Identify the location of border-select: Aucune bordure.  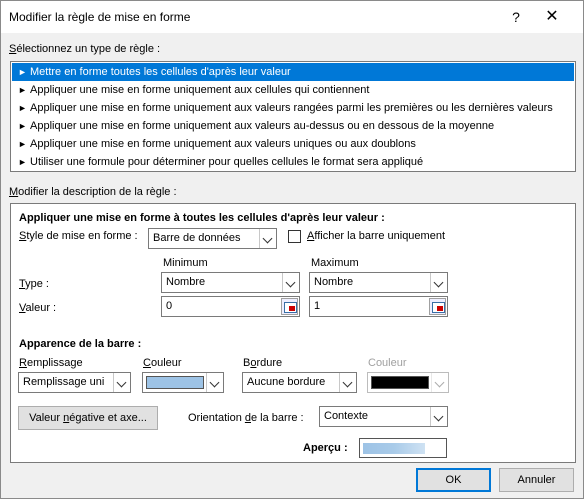
(299, 382).